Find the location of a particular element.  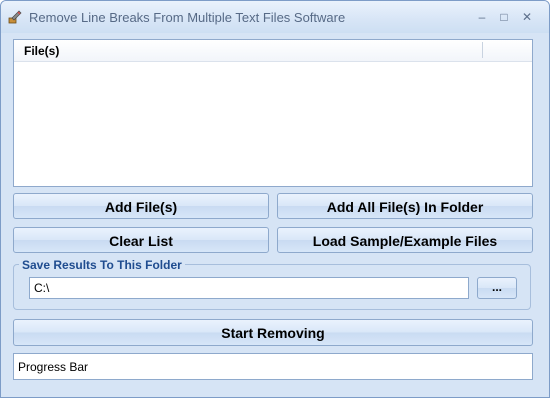

add-files-button: Add File(s) is located at coordinates (141, 206).